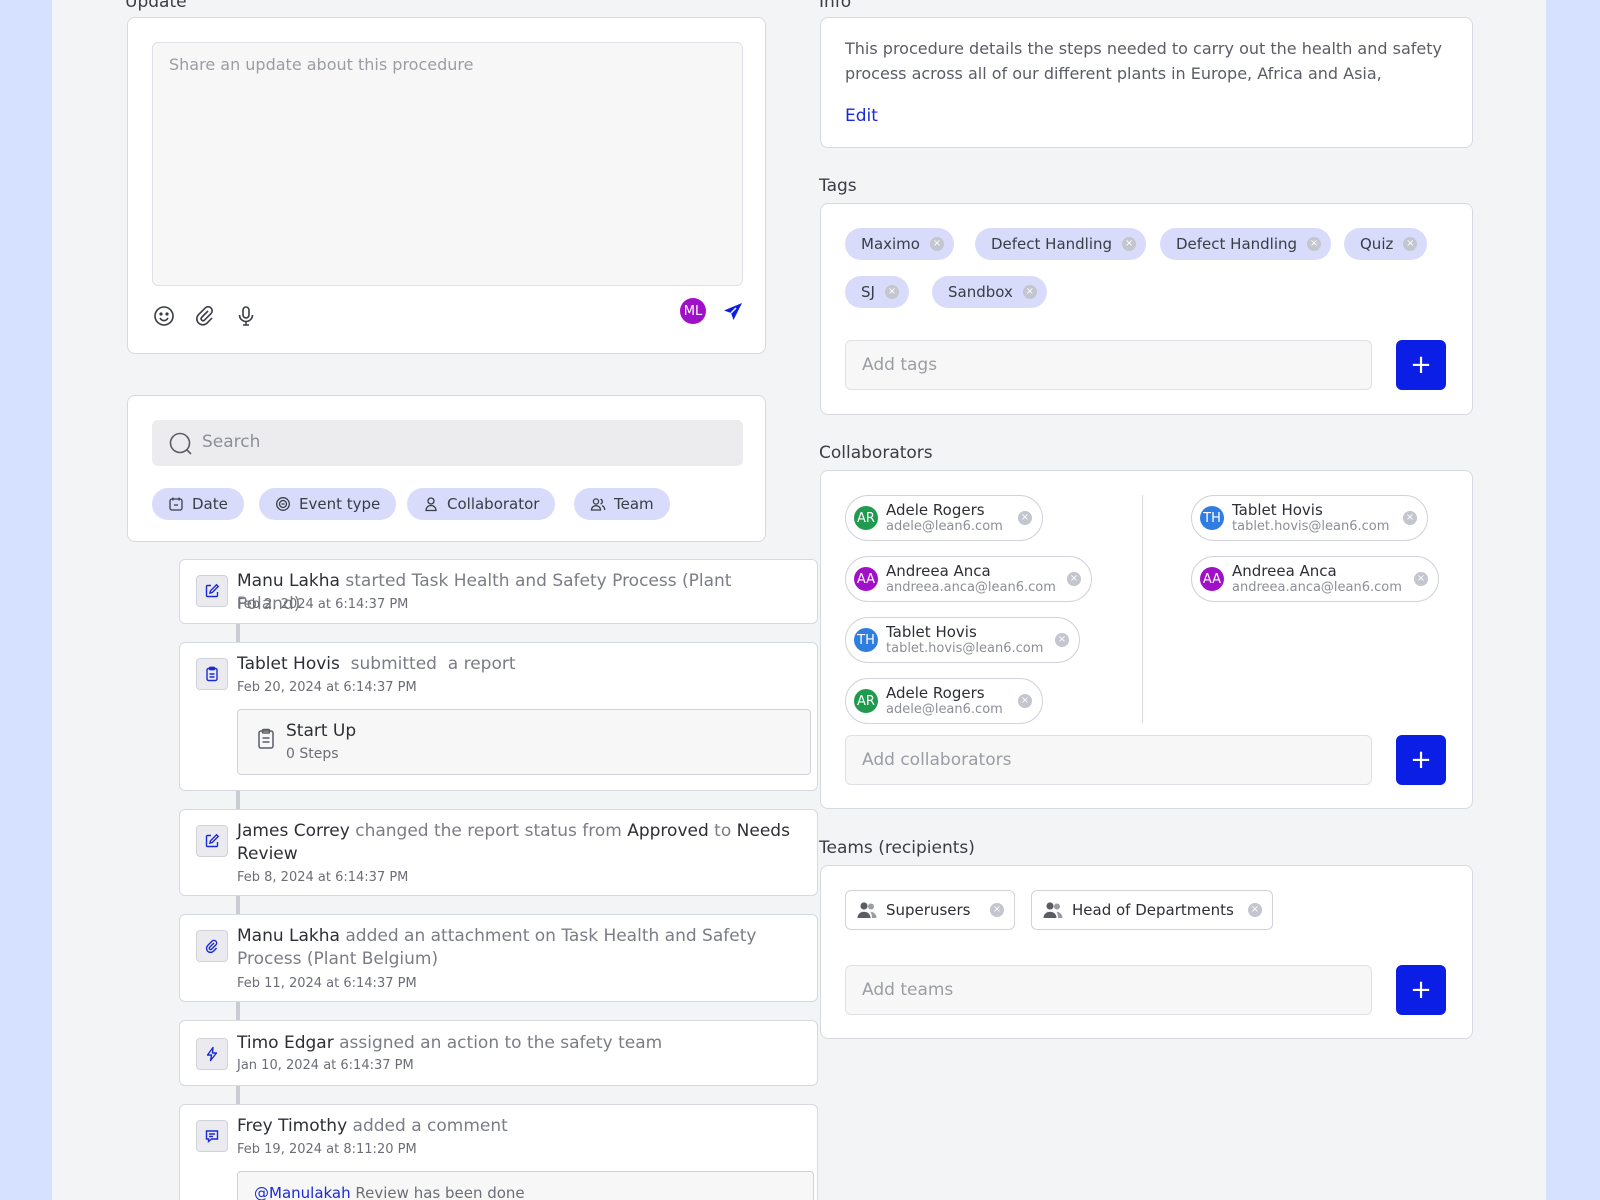  Describe the element at coordinates (431, 504) in the screenshot. I see `user-icon` at that location.